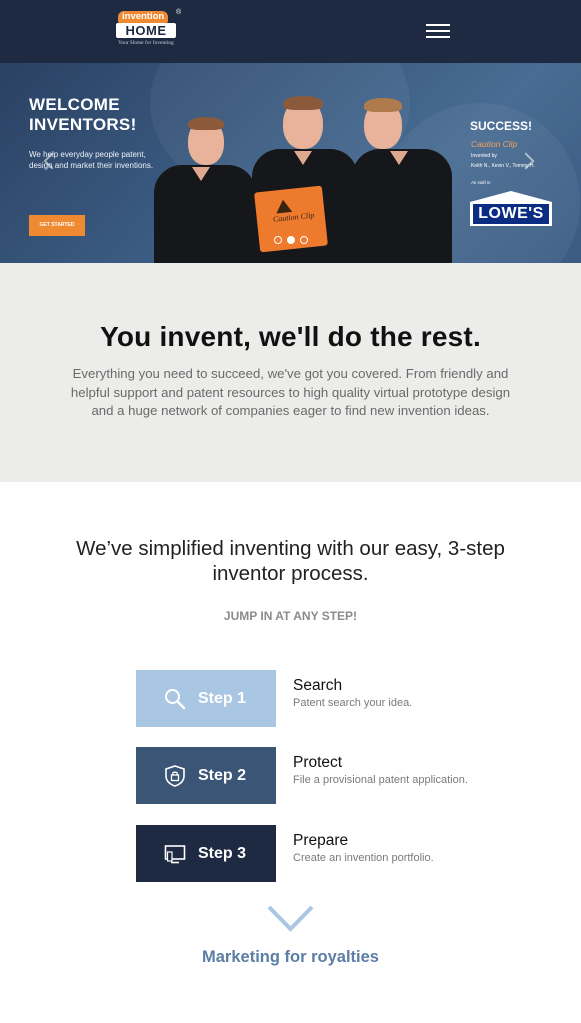 The height and width of the screenshot is (1023, 581). I want to click on step-3-name: Prepare, so click(321, 840).